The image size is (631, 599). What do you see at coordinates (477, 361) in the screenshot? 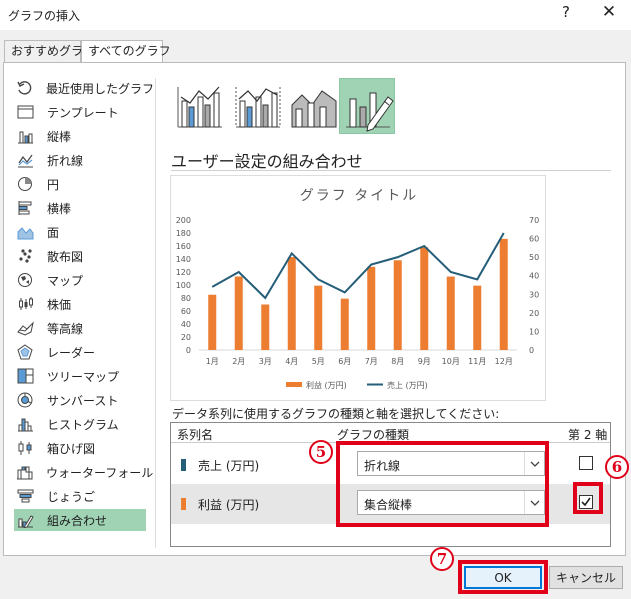
I see `x-tick-label: 11月` at bounding box center [477, 361].